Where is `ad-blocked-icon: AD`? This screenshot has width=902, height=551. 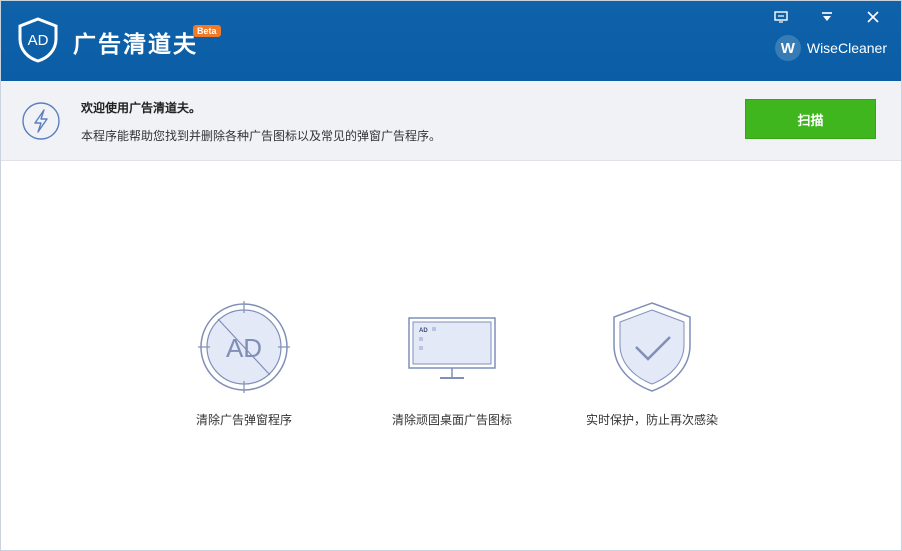
ad-blocked-icon: AD is located at coordinates (244, 347).